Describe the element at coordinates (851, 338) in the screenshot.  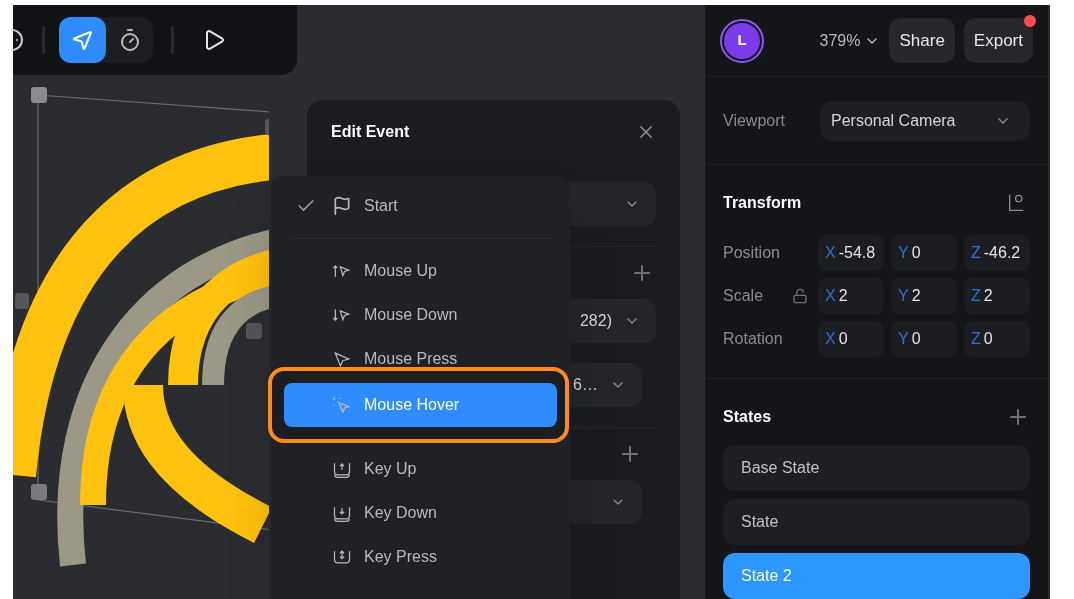
I see `number-field: X 0` at that location.